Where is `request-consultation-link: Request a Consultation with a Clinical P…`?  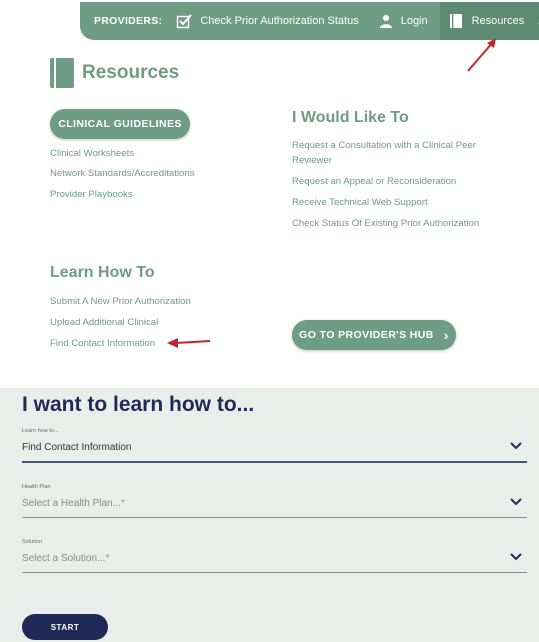 request-consultation-link: Request a Consultation with a Clinical P… is located at coordinates (384, 145).